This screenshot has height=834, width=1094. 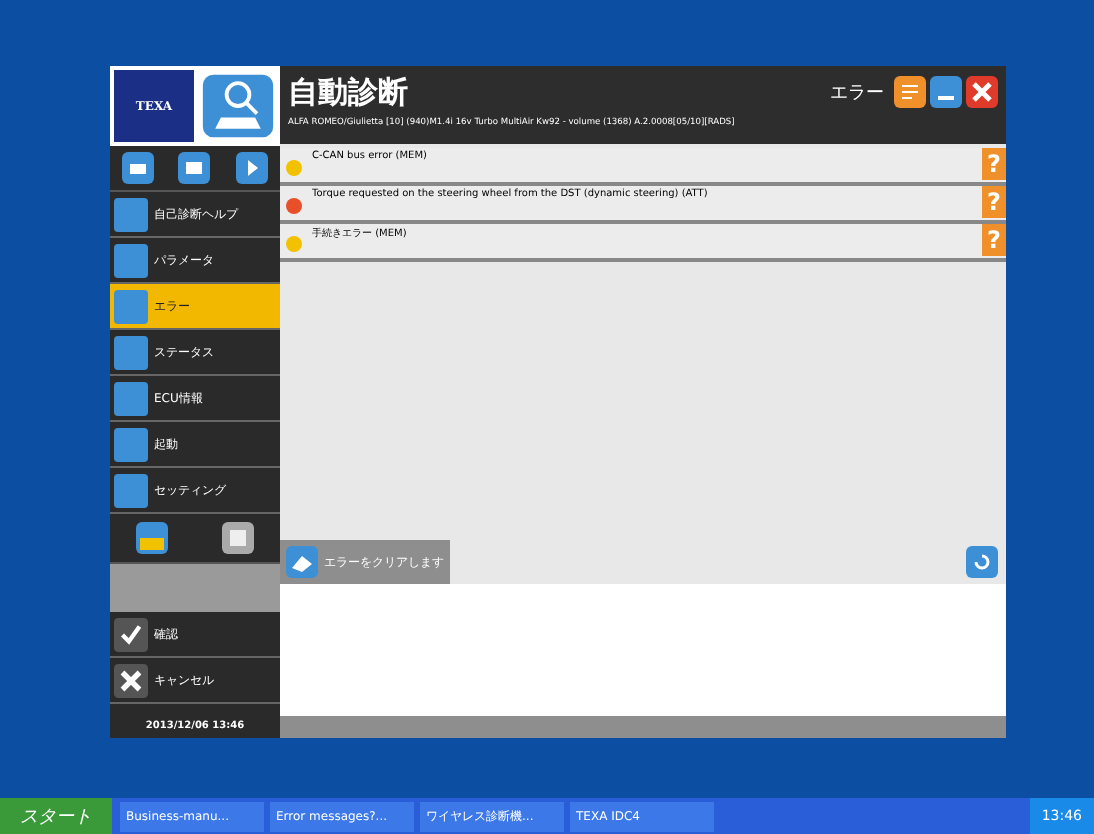 I want to click on start-button: スタート, so click(x=56, y=816).